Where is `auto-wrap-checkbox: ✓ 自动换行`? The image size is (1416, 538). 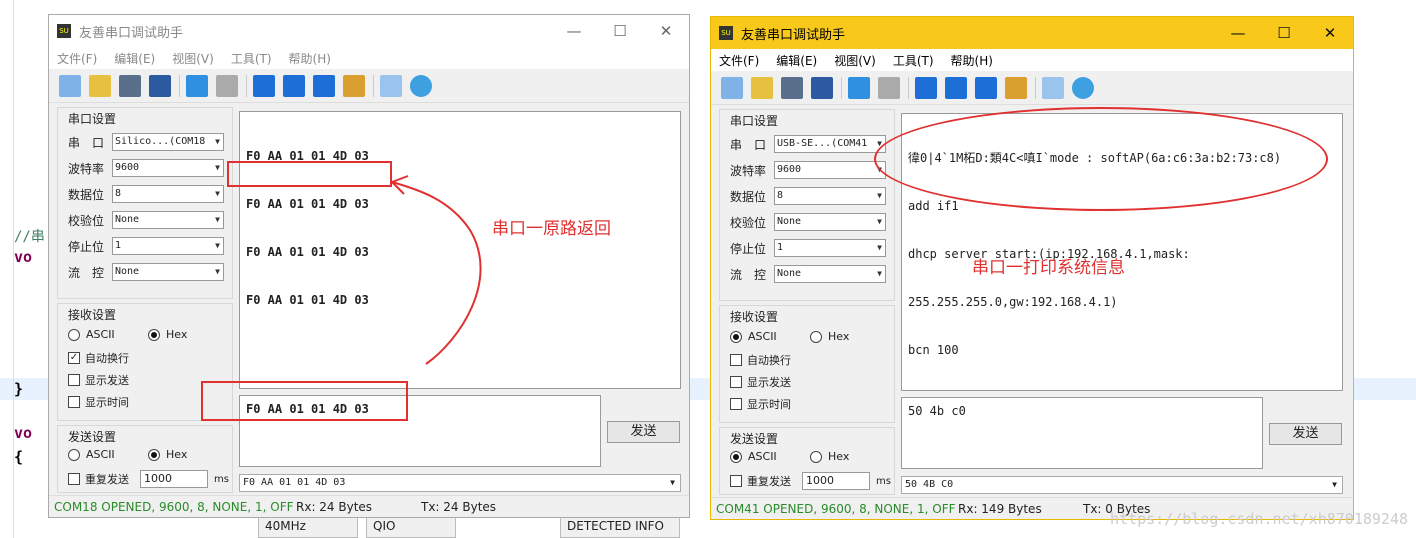 auto-wrap-checkbox: ✓ 自动换行 is located at coordinates (98, 358).